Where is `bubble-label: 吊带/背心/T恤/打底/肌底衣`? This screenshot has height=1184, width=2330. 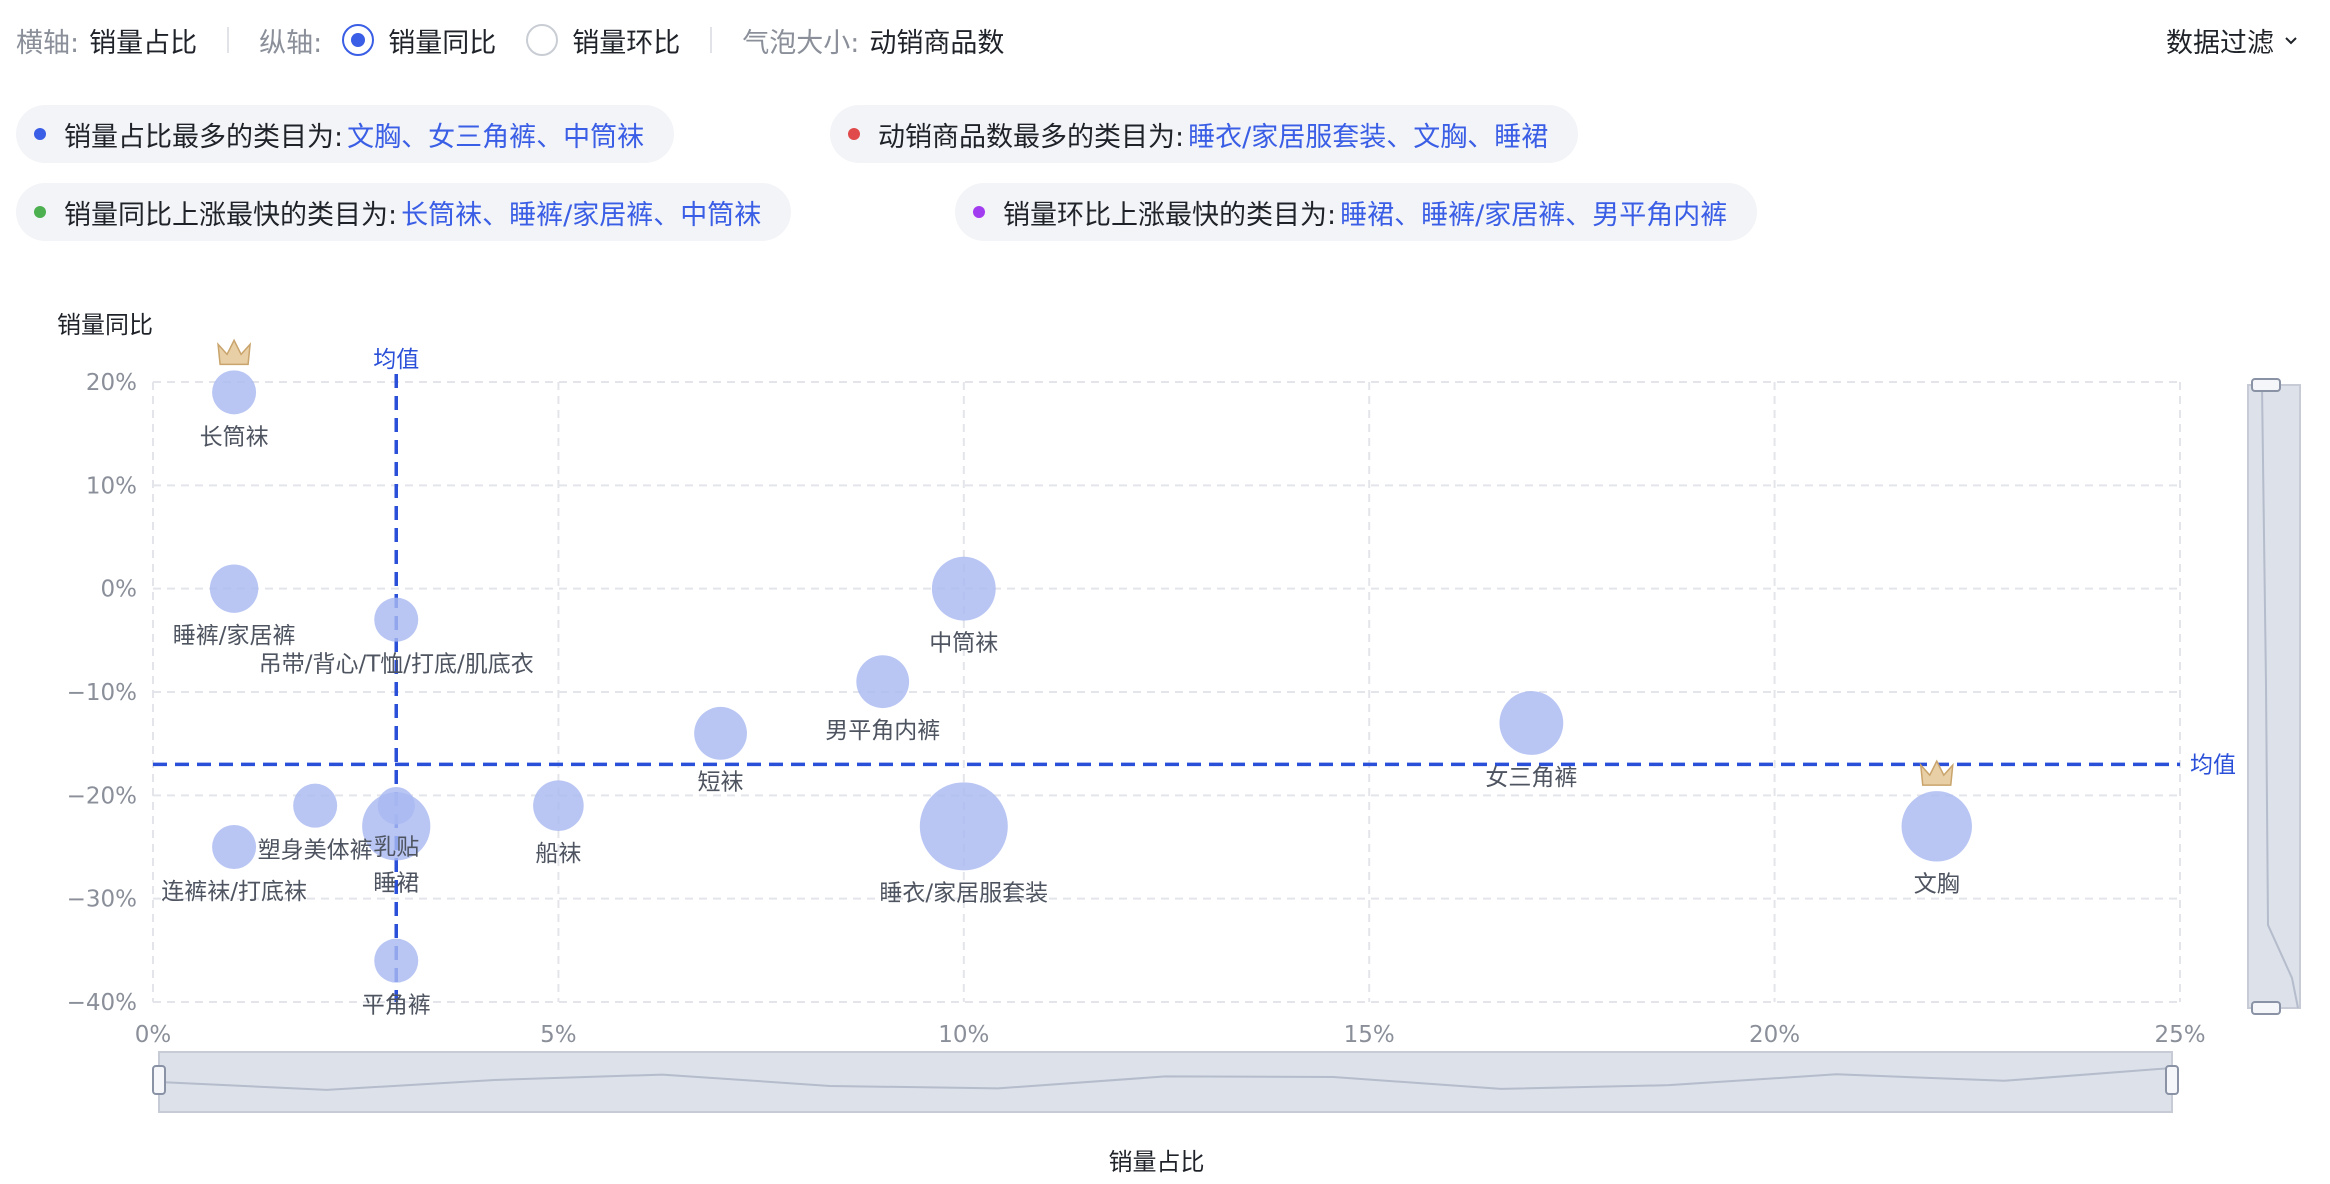 bubble-label: 吊带/背心/T恤/打底/肌底衣 is located at coordinates (396, 665).